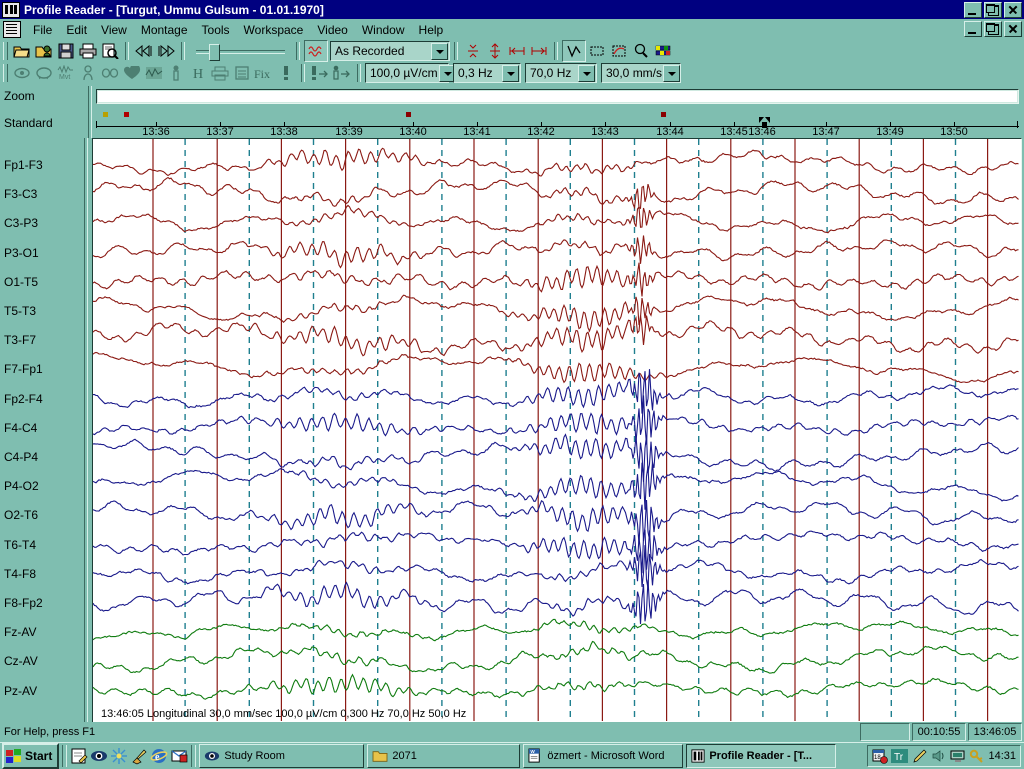  Describe the element at coordinates (21, 661) in the screenshot. I see `channel-label-cz-av: Cz-AV` at that location.